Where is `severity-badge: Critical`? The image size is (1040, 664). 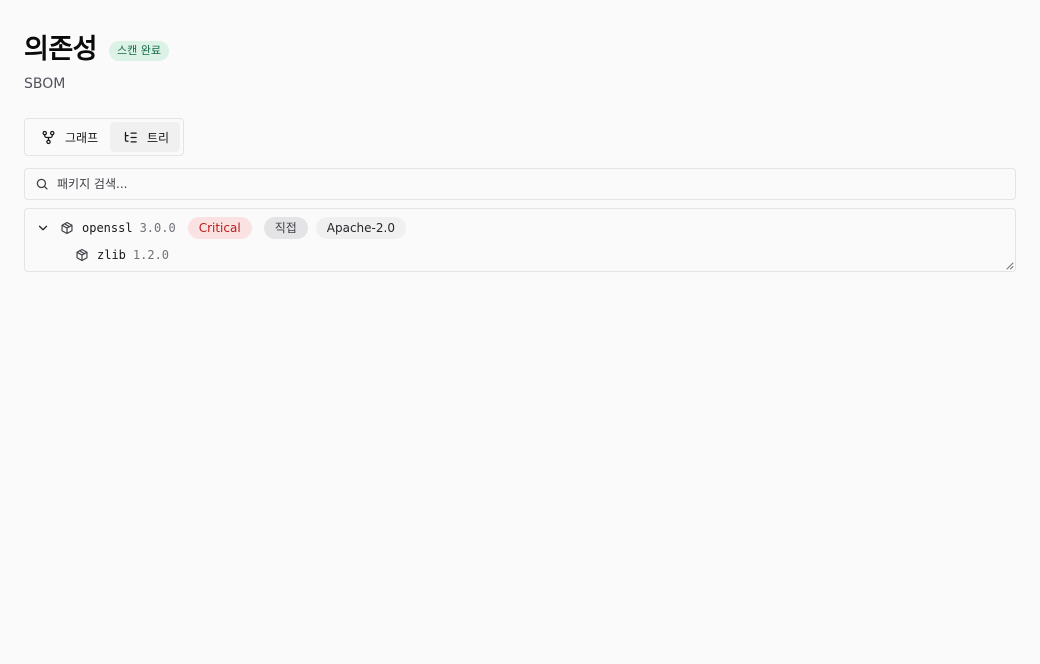
severity-badge: Critical is located at coordinates (219, 228).